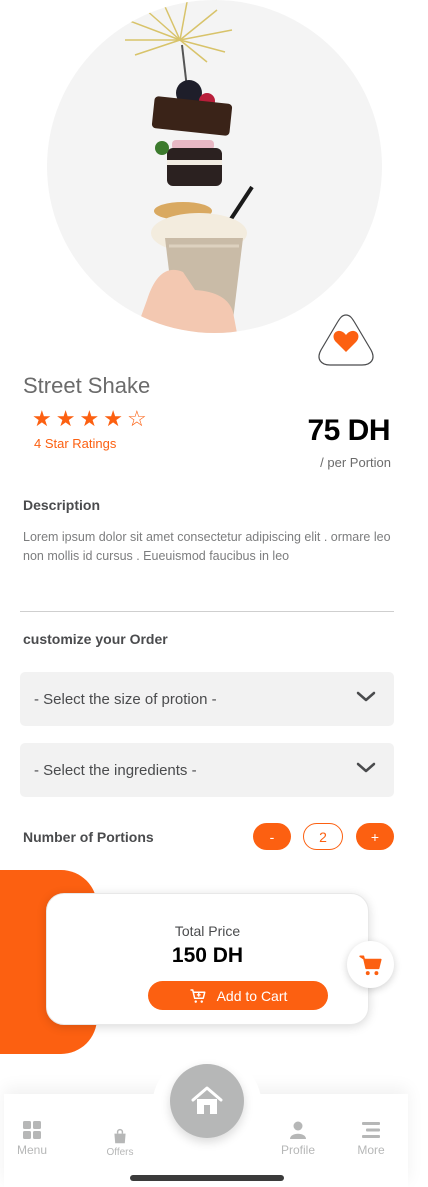  What do you see at coordinates (87, 385) in the screenshot?
I see `product-title: Street Shake` at bounding box center [87, 385].